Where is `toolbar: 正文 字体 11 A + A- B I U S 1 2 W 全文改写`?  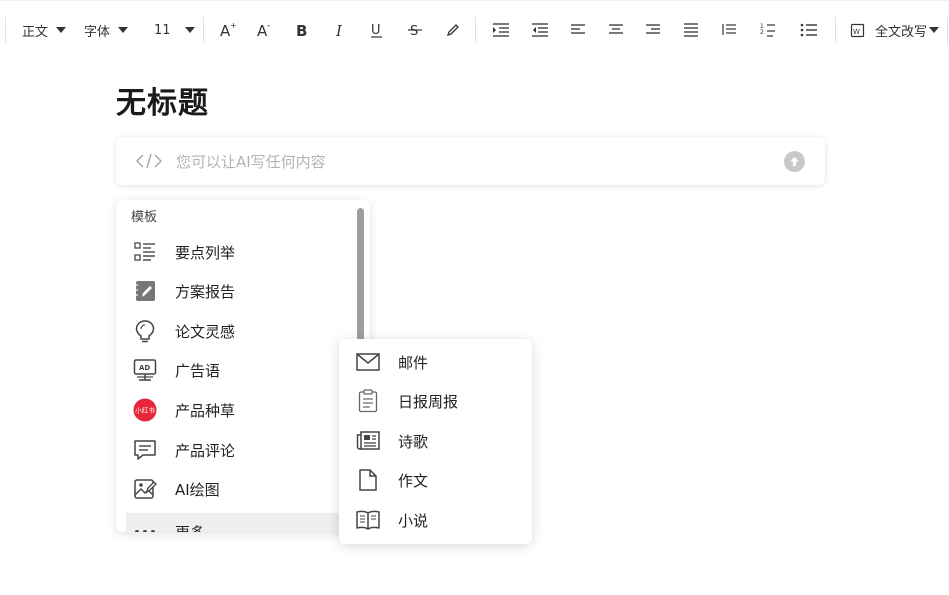 toolbar: 正文 字体 11 A + A- B I U S 1 2 W 全文改写 is located at coordinates (474, 29).